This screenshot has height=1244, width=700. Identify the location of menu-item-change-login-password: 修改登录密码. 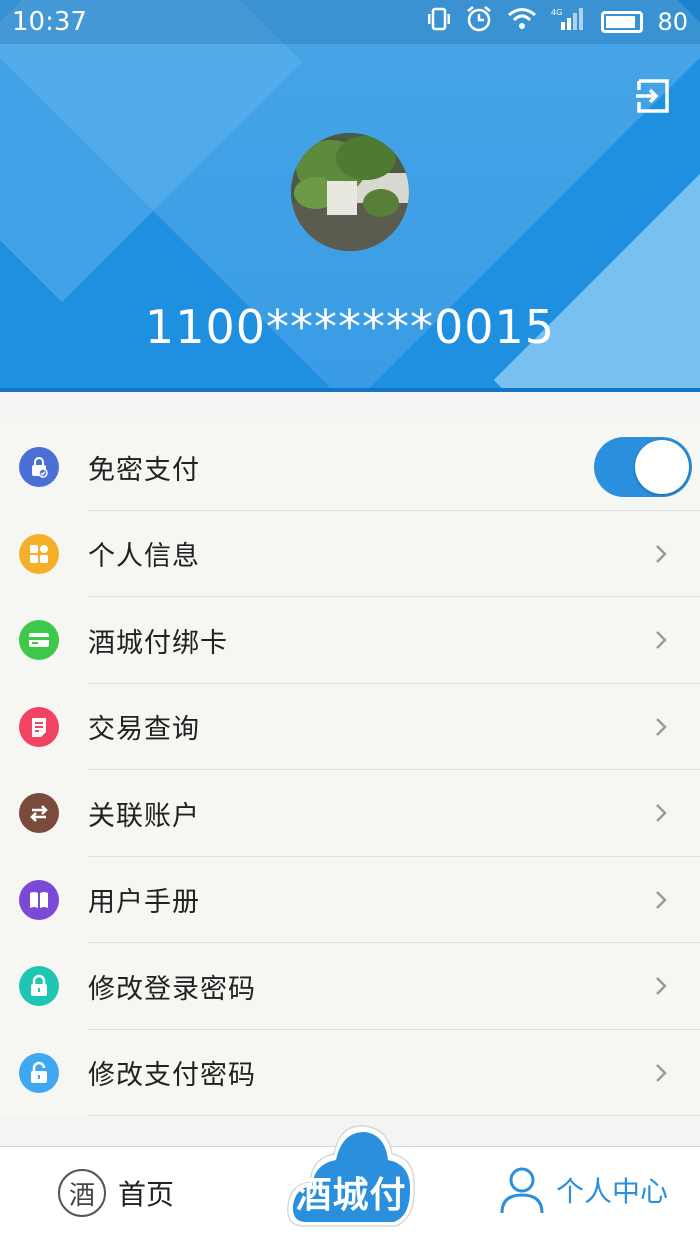
(350, 986).